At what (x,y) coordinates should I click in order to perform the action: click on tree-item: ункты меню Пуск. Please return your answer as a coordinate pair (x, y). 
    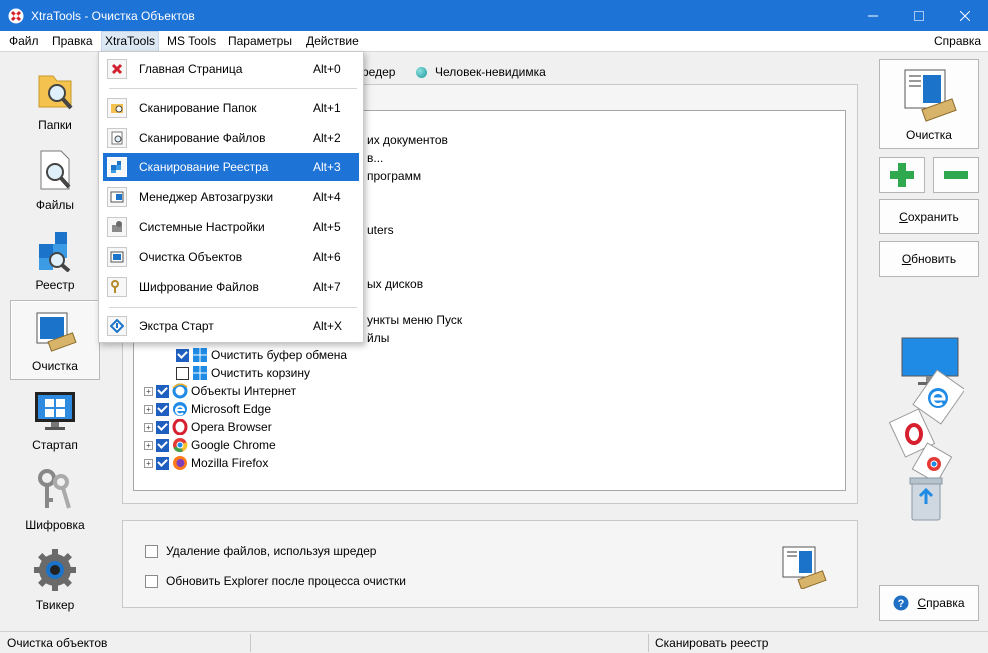
    Looking at the image, I should click on (414, 320).